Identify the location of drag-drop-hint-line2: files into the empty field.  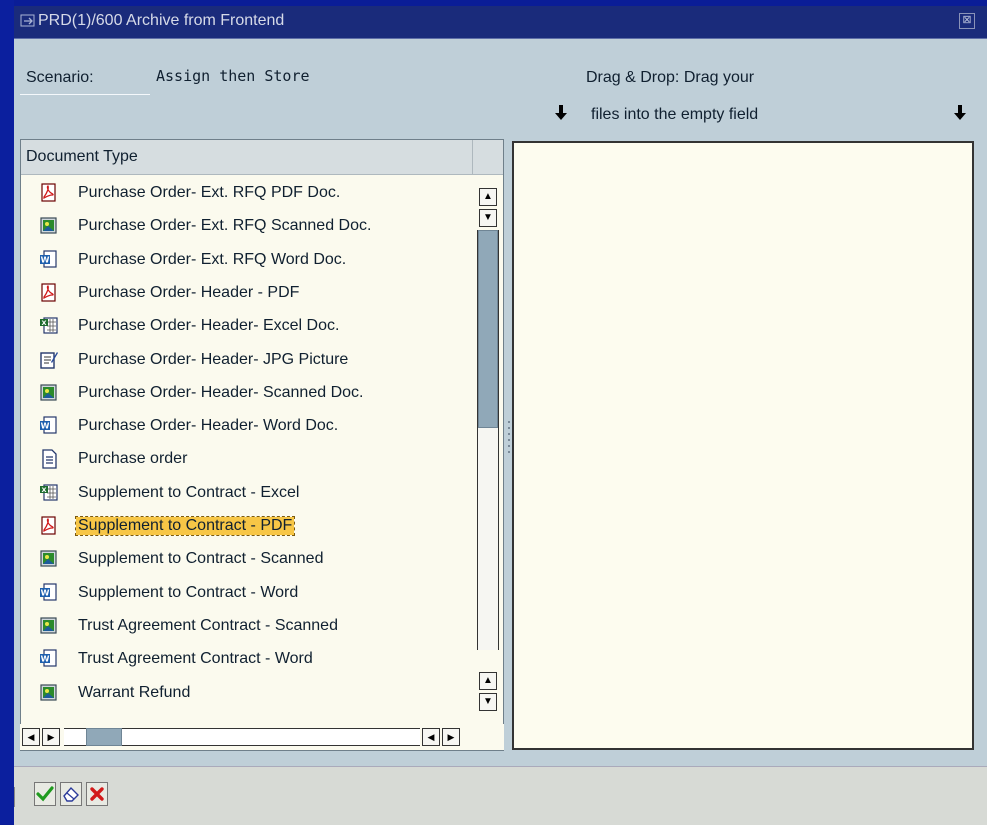
(675, 114).